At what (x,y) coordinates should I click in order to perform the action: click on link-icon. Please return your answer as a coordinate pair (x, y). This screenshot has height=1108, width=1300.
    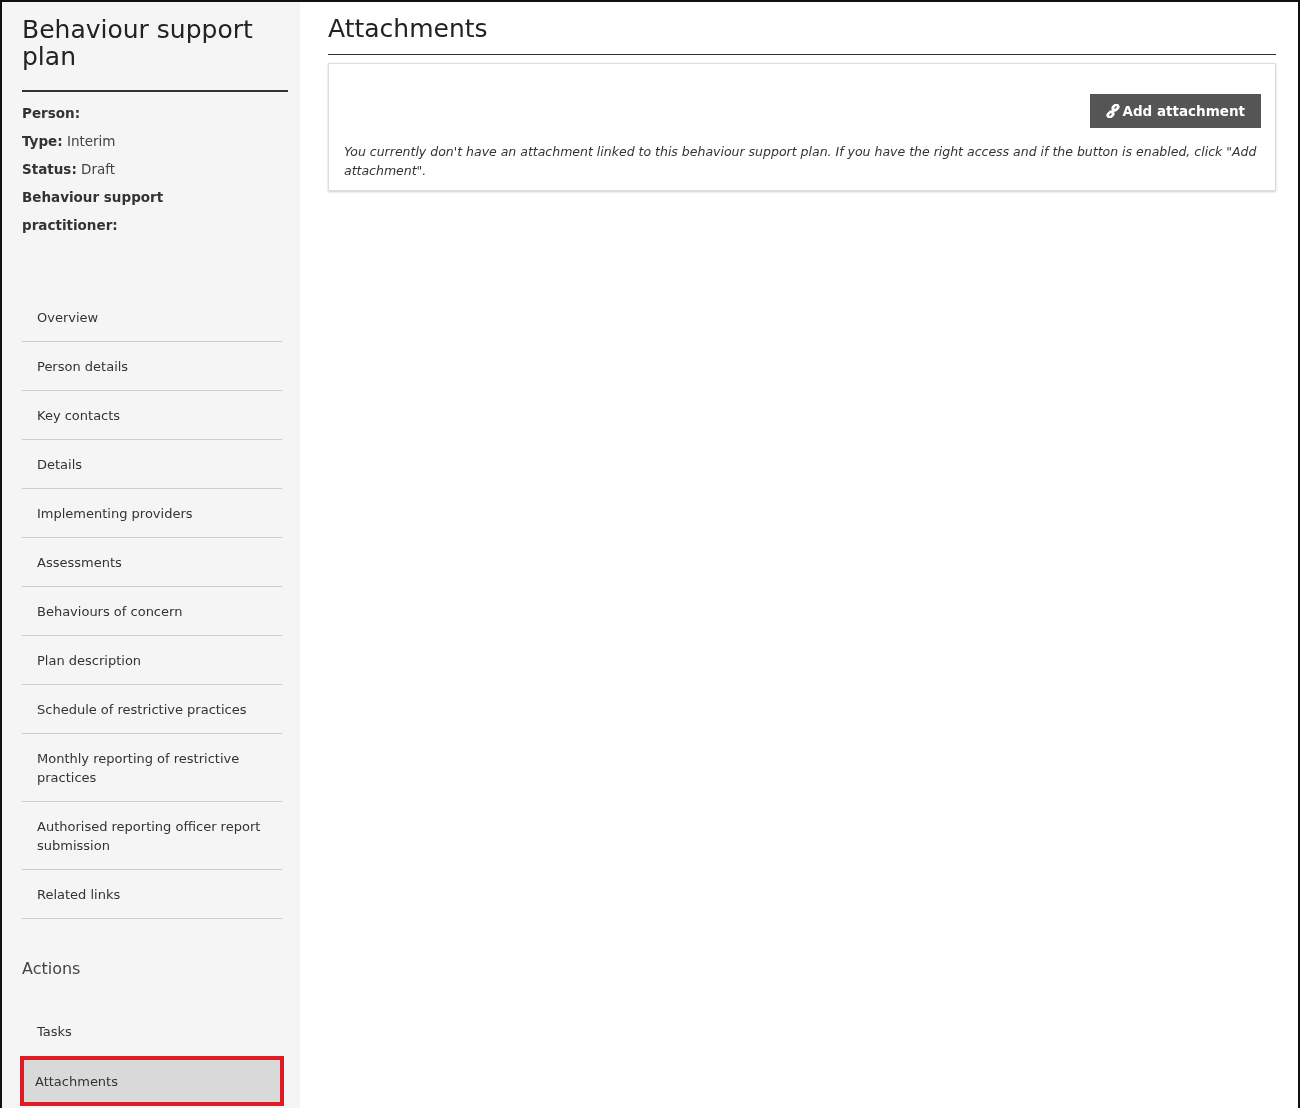
    Looking at the image, I should click on (1113, 111).